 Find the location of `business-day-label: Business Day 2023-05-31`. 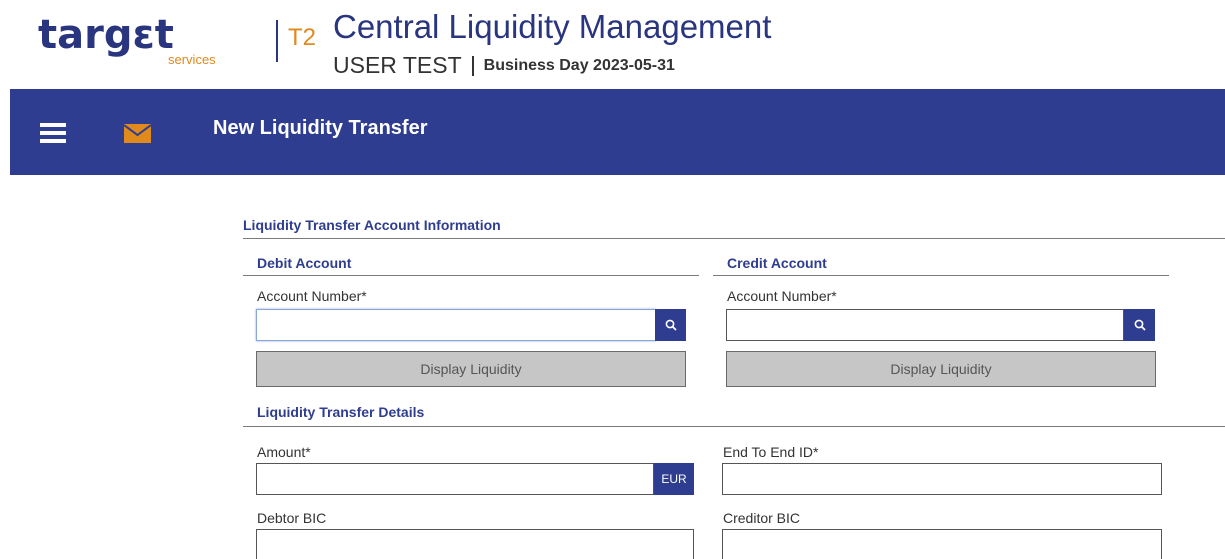

business-day-label: Business Day 2023-05-31 is located at coordinates (579, 65).